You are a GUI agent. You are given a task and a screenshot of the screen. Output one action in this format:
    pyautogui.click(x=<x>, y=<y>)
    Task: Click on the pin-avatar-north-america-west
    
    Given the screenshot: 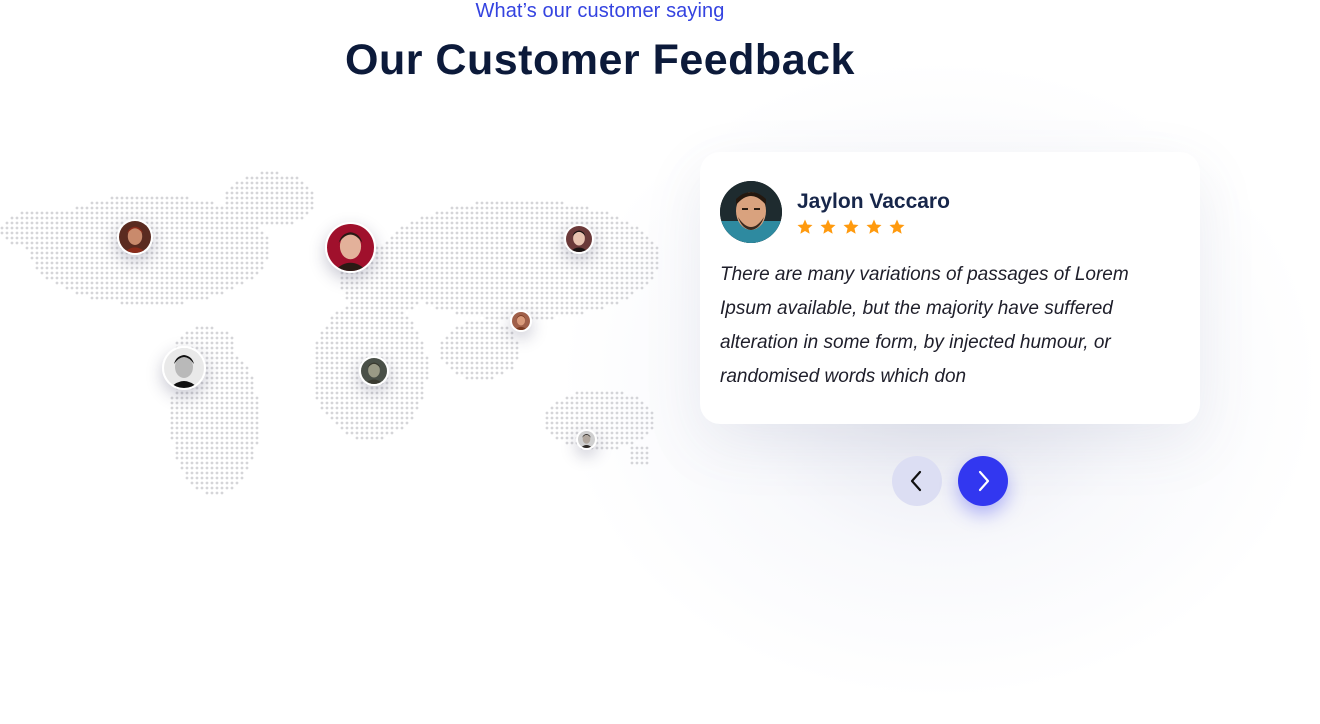 What is the action you would take?
    pyautogui.click(x=135, y=237)
    